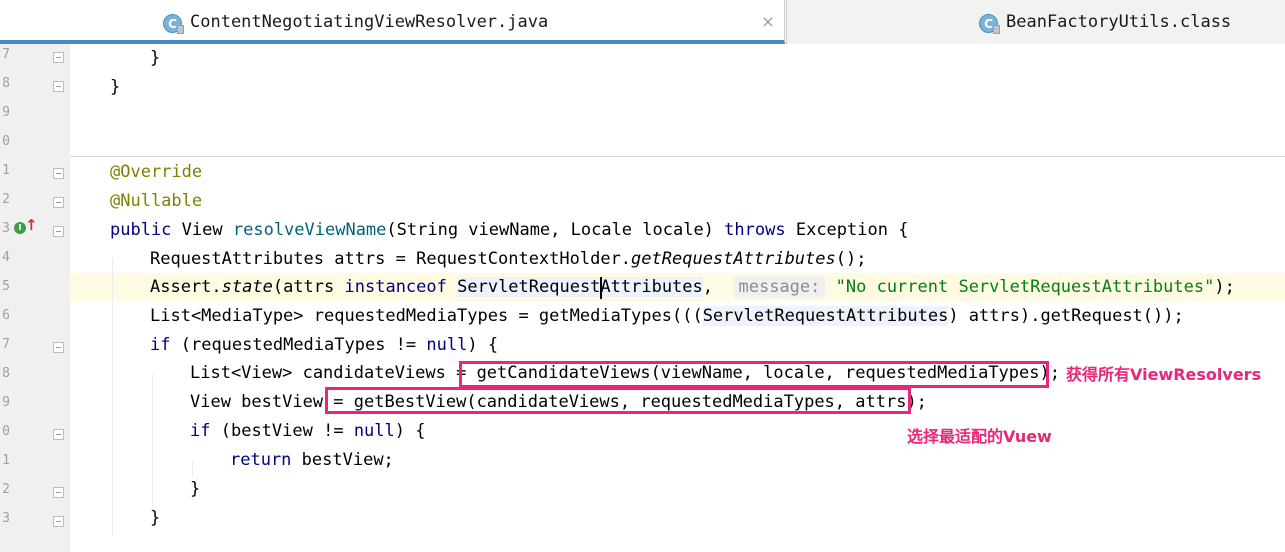 This screenshot has height=552, width=1285. Describe the element at coordinates (779, 287) in the screenshot. I see `parameter-hint: message:` at that location.